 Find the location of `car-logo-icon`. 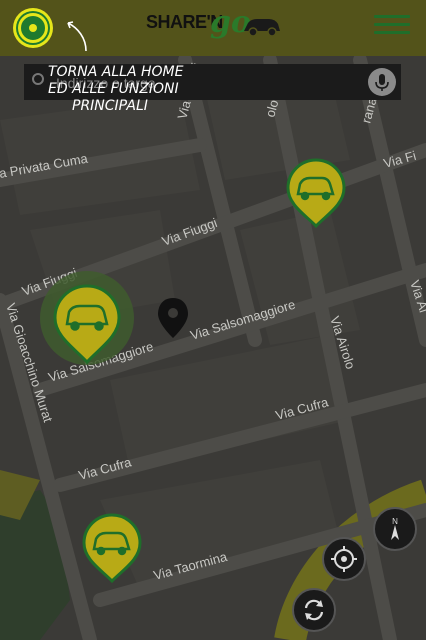

car-logo-icon is located at coordinates (262, 28).